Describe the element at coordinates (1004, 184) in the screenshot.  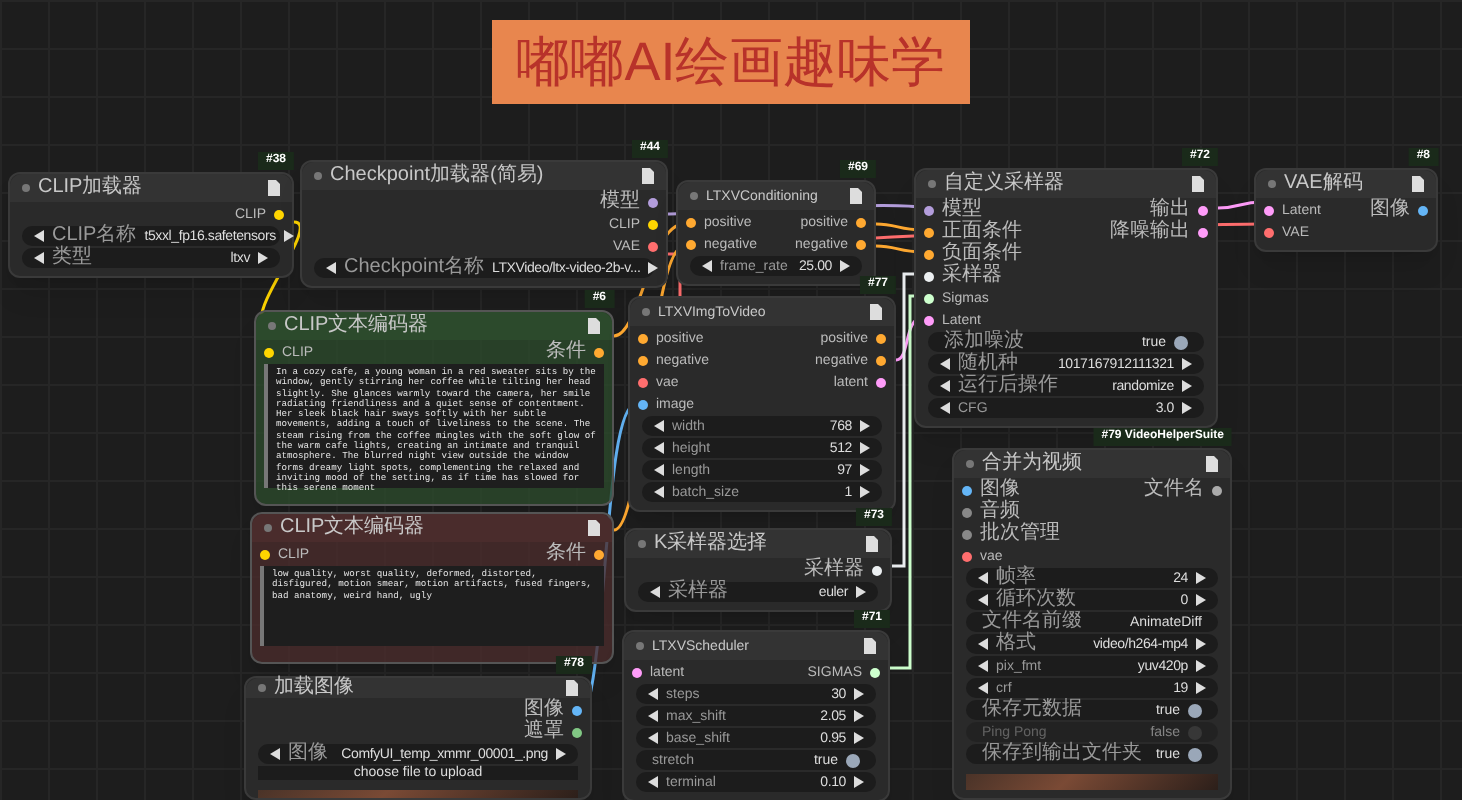
I see `node-title: 自定义采样器` at that location.